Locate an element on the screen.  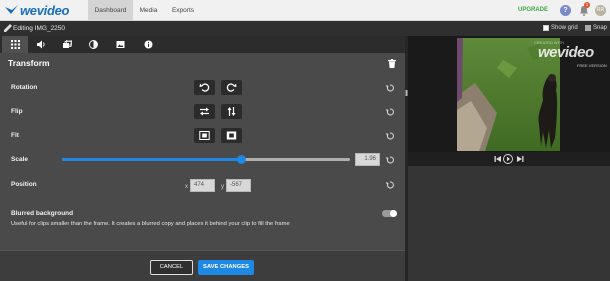
skip-back-icon is located at coordinates (498, 159).